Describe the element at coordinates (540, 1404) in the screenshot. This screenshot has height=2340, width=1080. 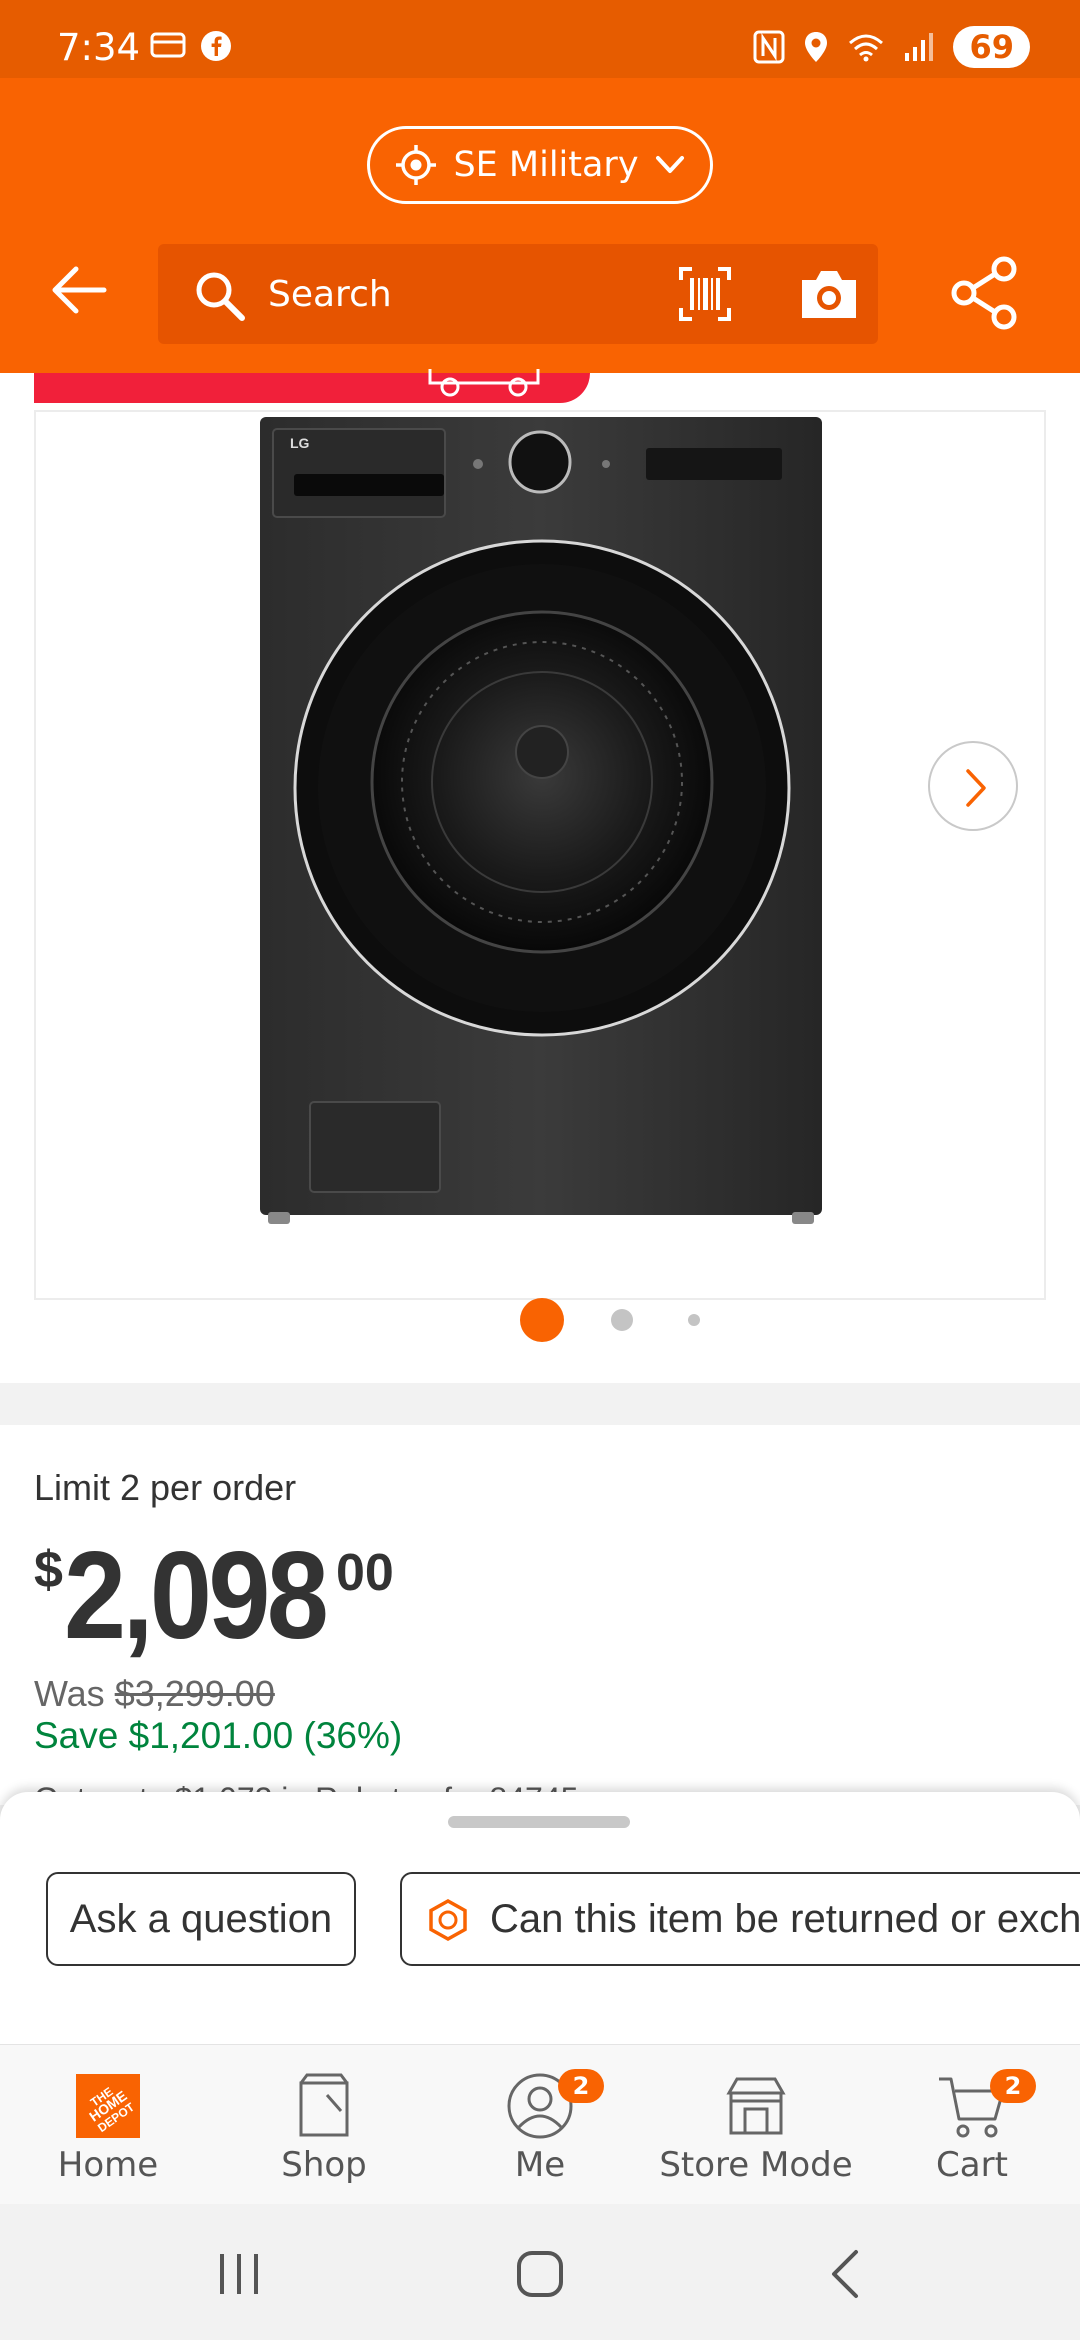
I see `section-divider` at that location.